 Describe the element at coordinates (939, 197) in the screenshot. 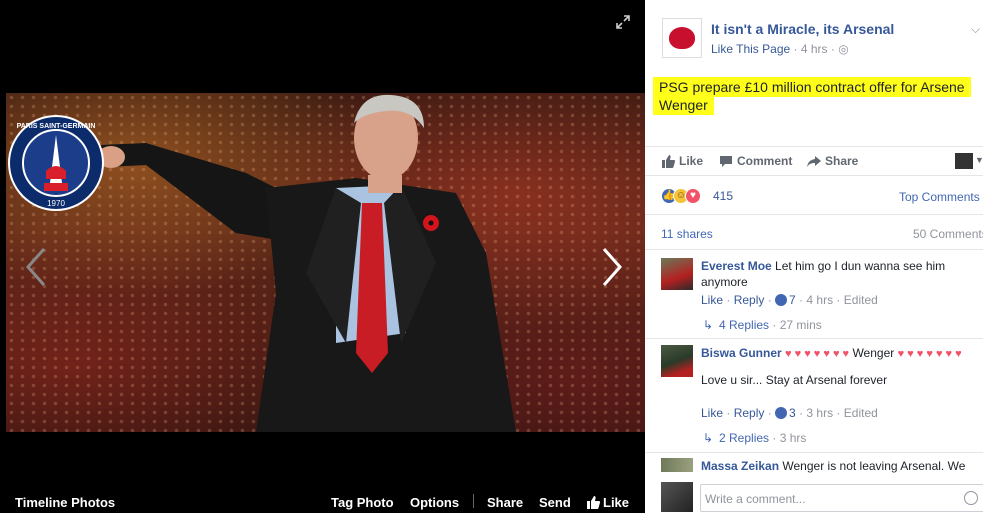

I see `comment-sort-dropdown: Top Comments` at that location.